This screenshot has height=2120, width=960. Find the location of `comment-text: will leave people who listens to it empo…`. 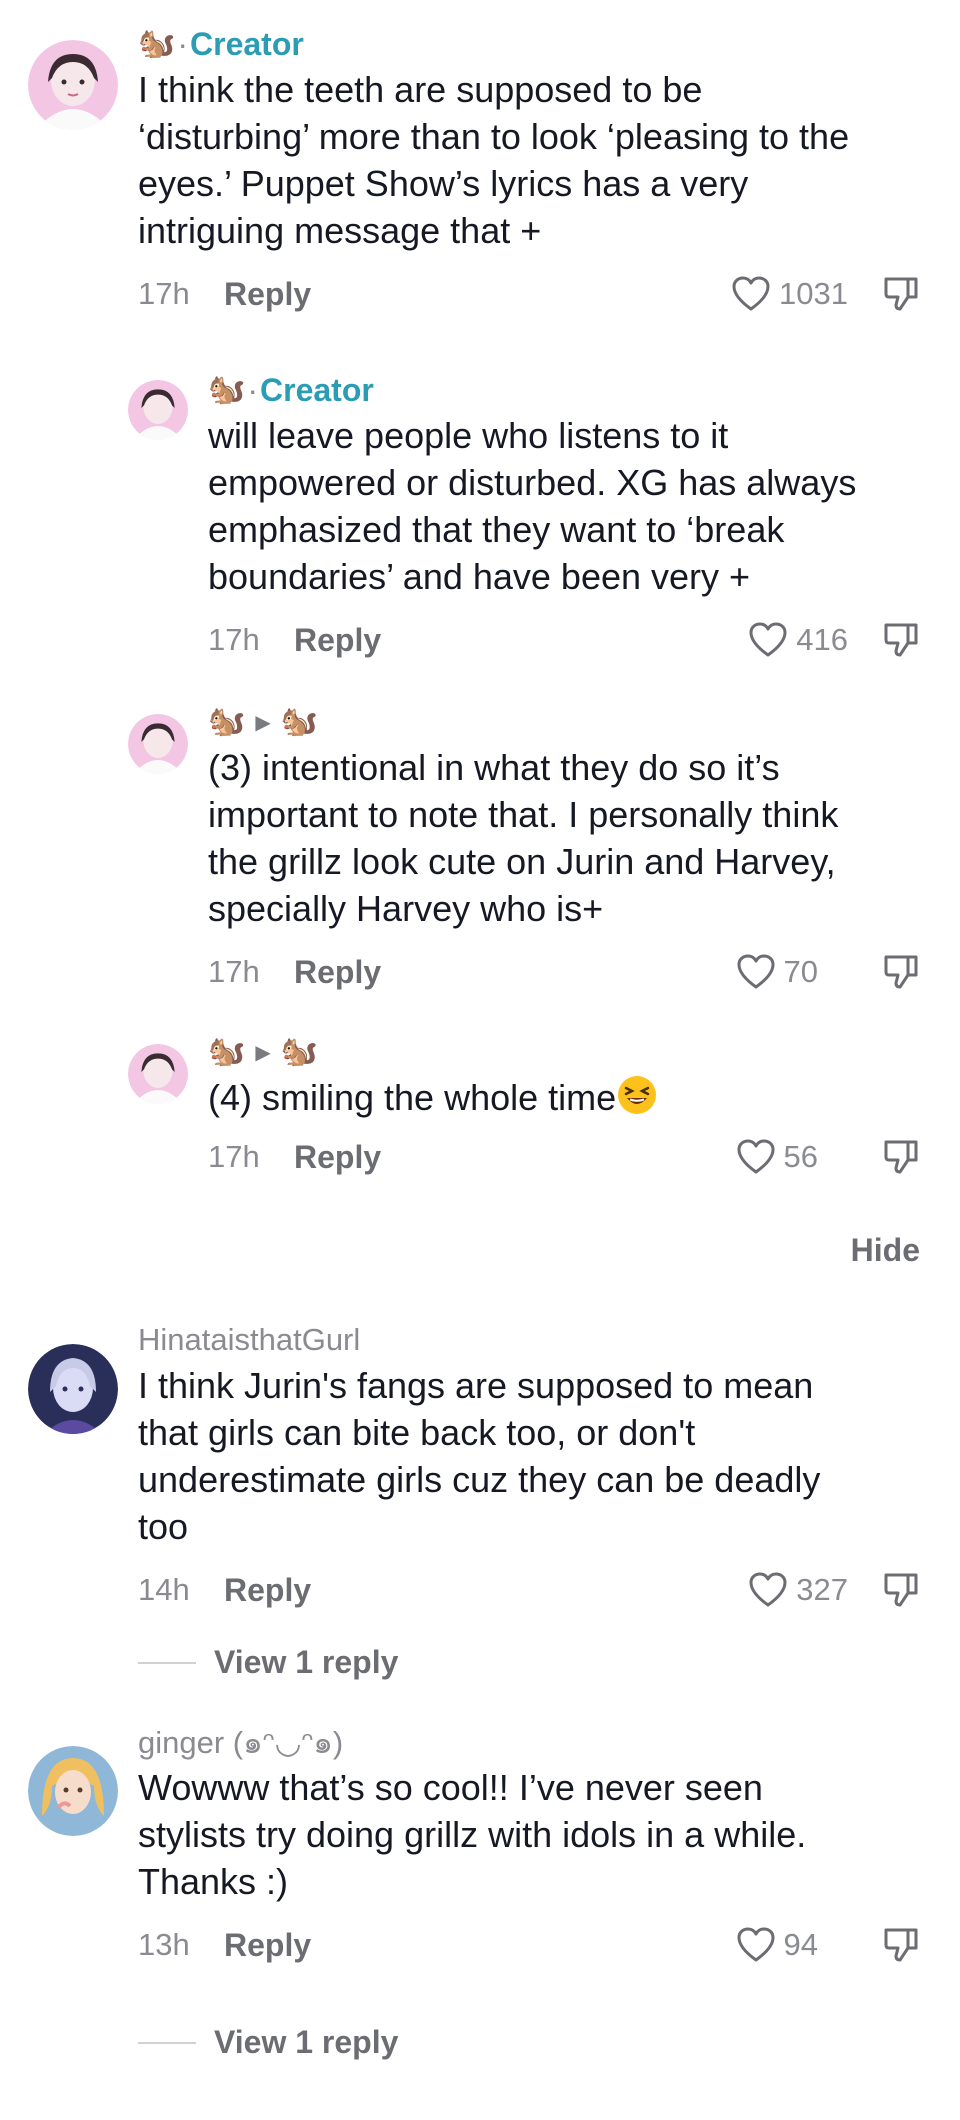

comment-text: will leave people who listens to it empo… is located at coordinates (532, 506).